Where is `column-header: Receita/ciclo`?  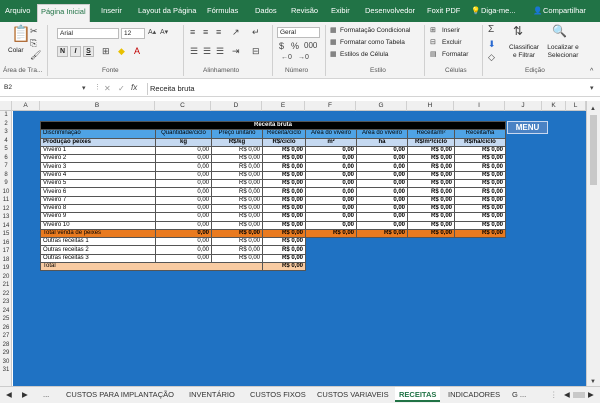
column-header: Receita/ciclo is located at coordinates (284, 134).